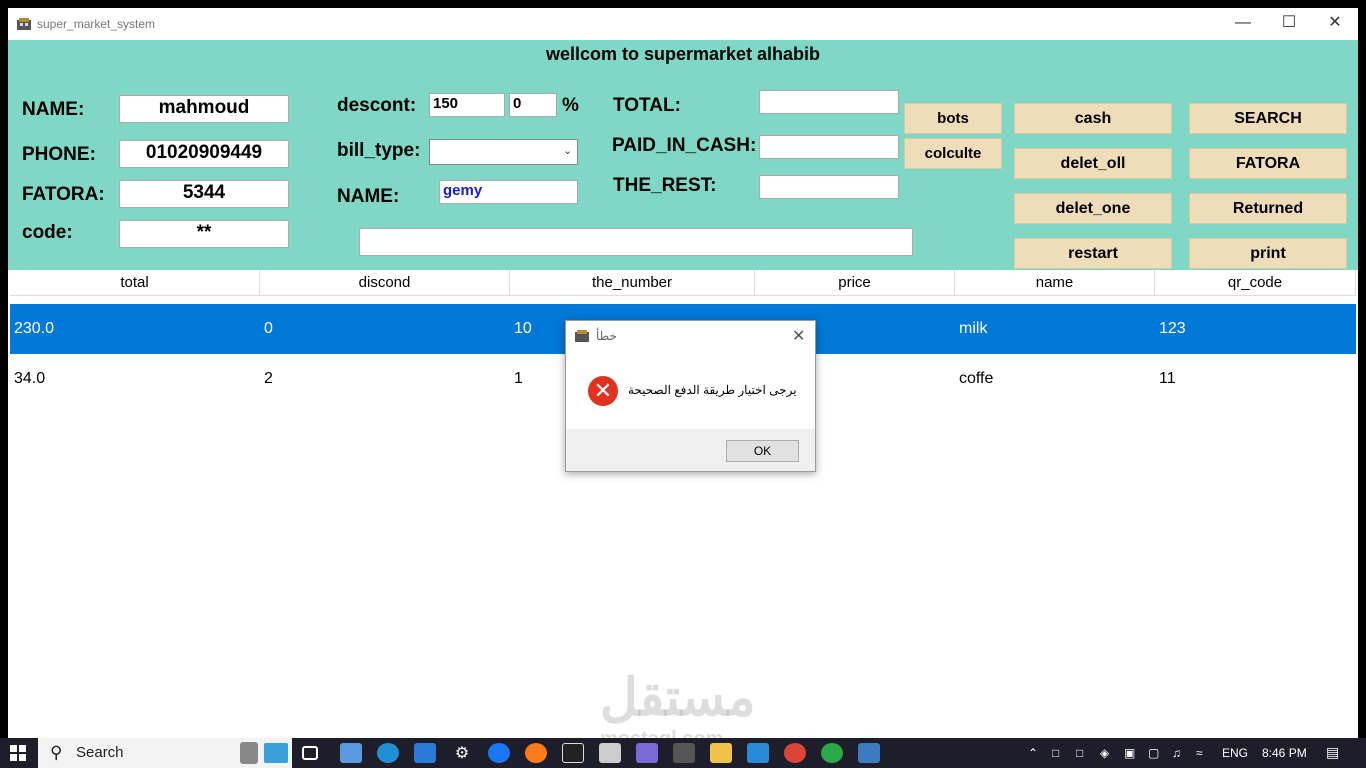 The image size is (1366, 768). I want to click on cell-discond: 2, so click(268, 378).